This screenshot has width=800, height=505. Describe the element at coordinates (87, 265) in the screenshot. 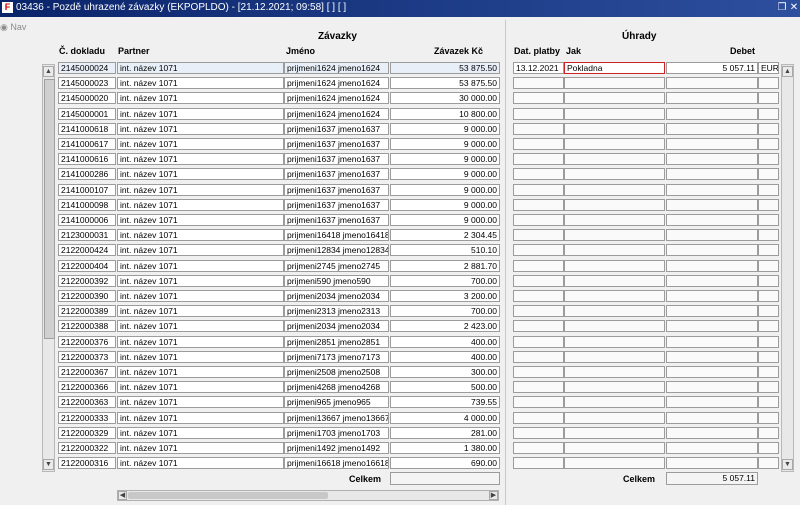

I see `doklad-cell: 2122000404` at that location.